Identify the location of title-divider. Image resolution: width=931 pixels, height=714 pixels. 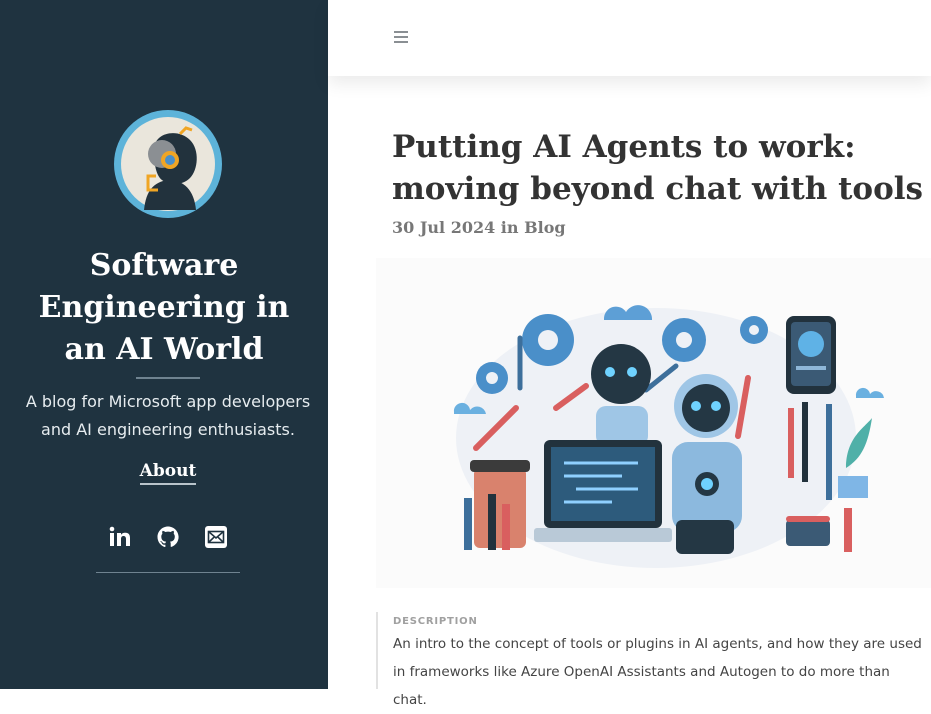
(168, 378).